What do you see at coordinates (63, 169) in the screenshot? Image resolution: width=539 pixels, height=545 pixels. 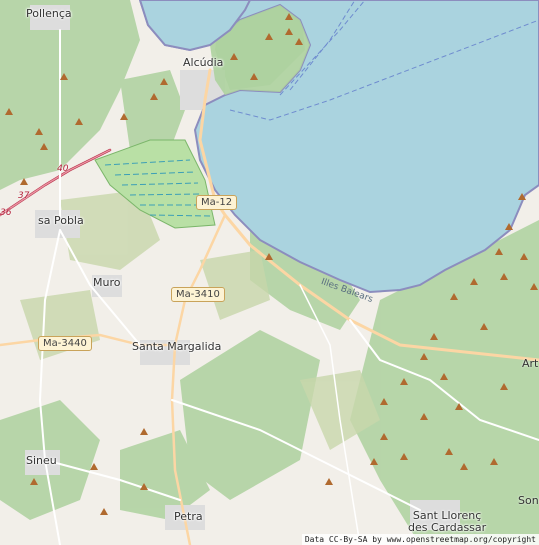 I see `road-number-40: 40` at bounding box center [63, 169].